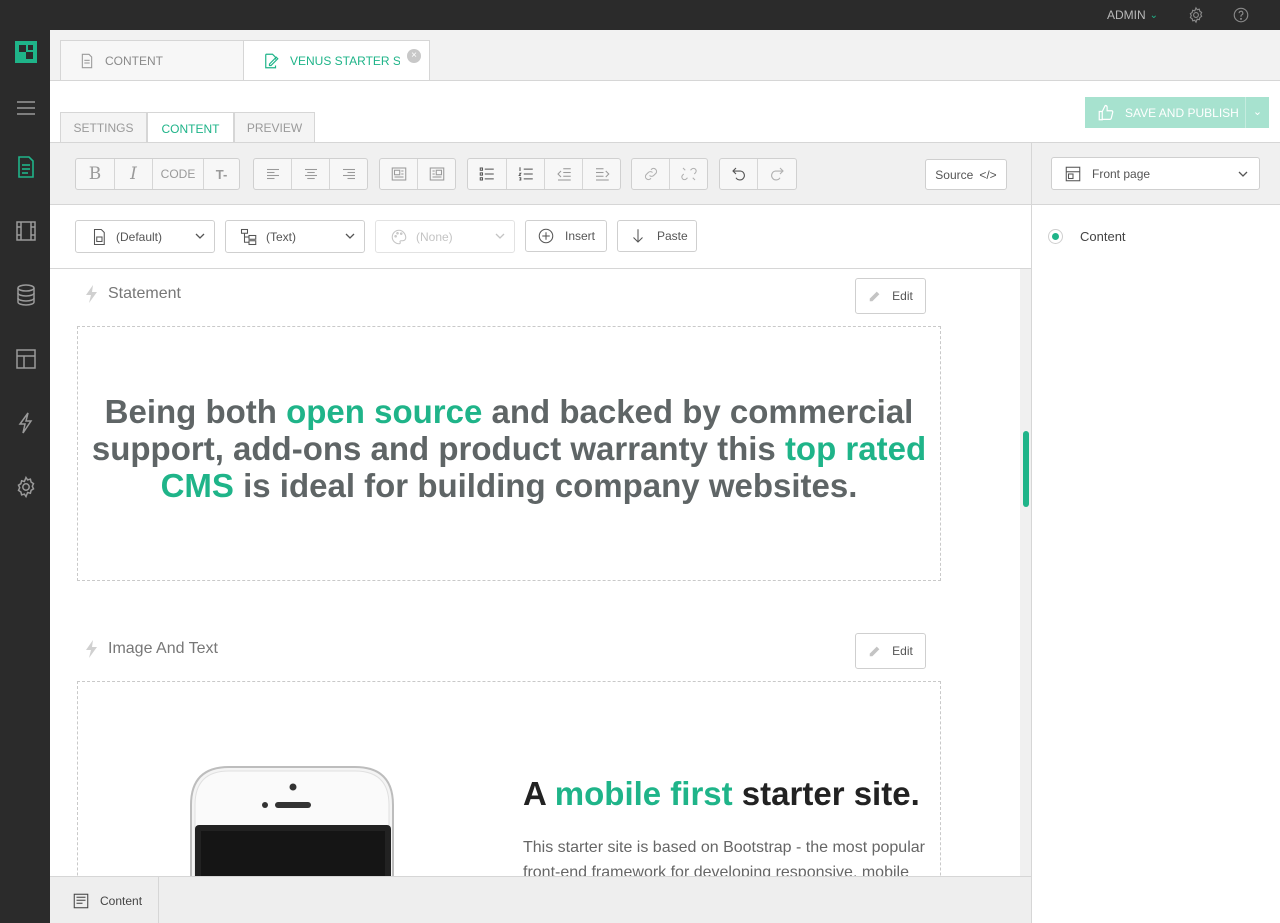 The height and width of the screenshot is (923, 1280). I want to click on insert-label: Insert, so click(580, 236).